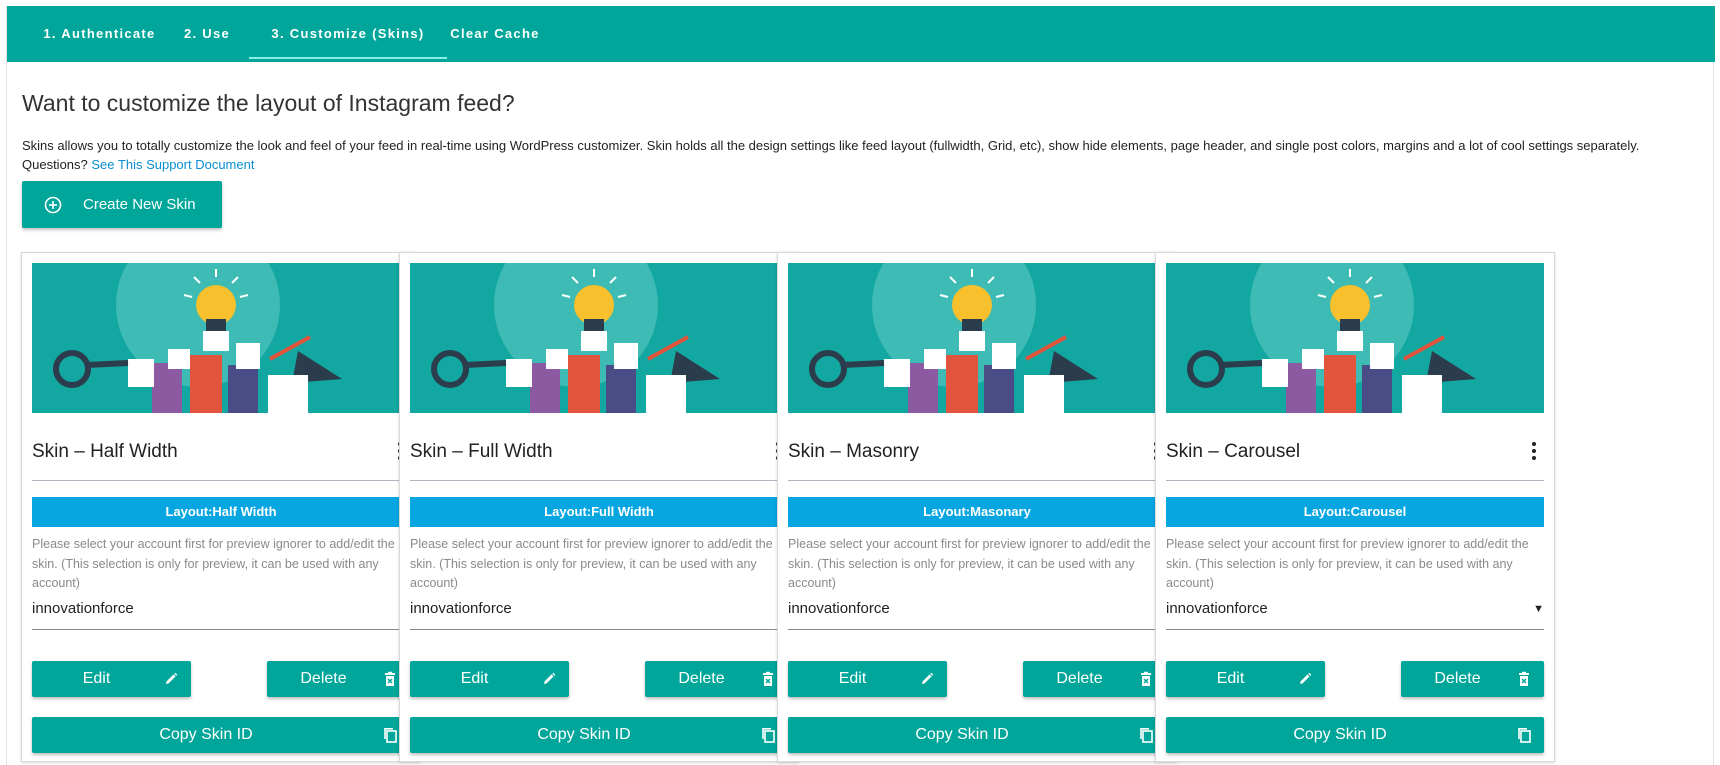  Describe the element at coordinates (53, 204) in the screenshot. I see `plus-circle-icon` at that location.